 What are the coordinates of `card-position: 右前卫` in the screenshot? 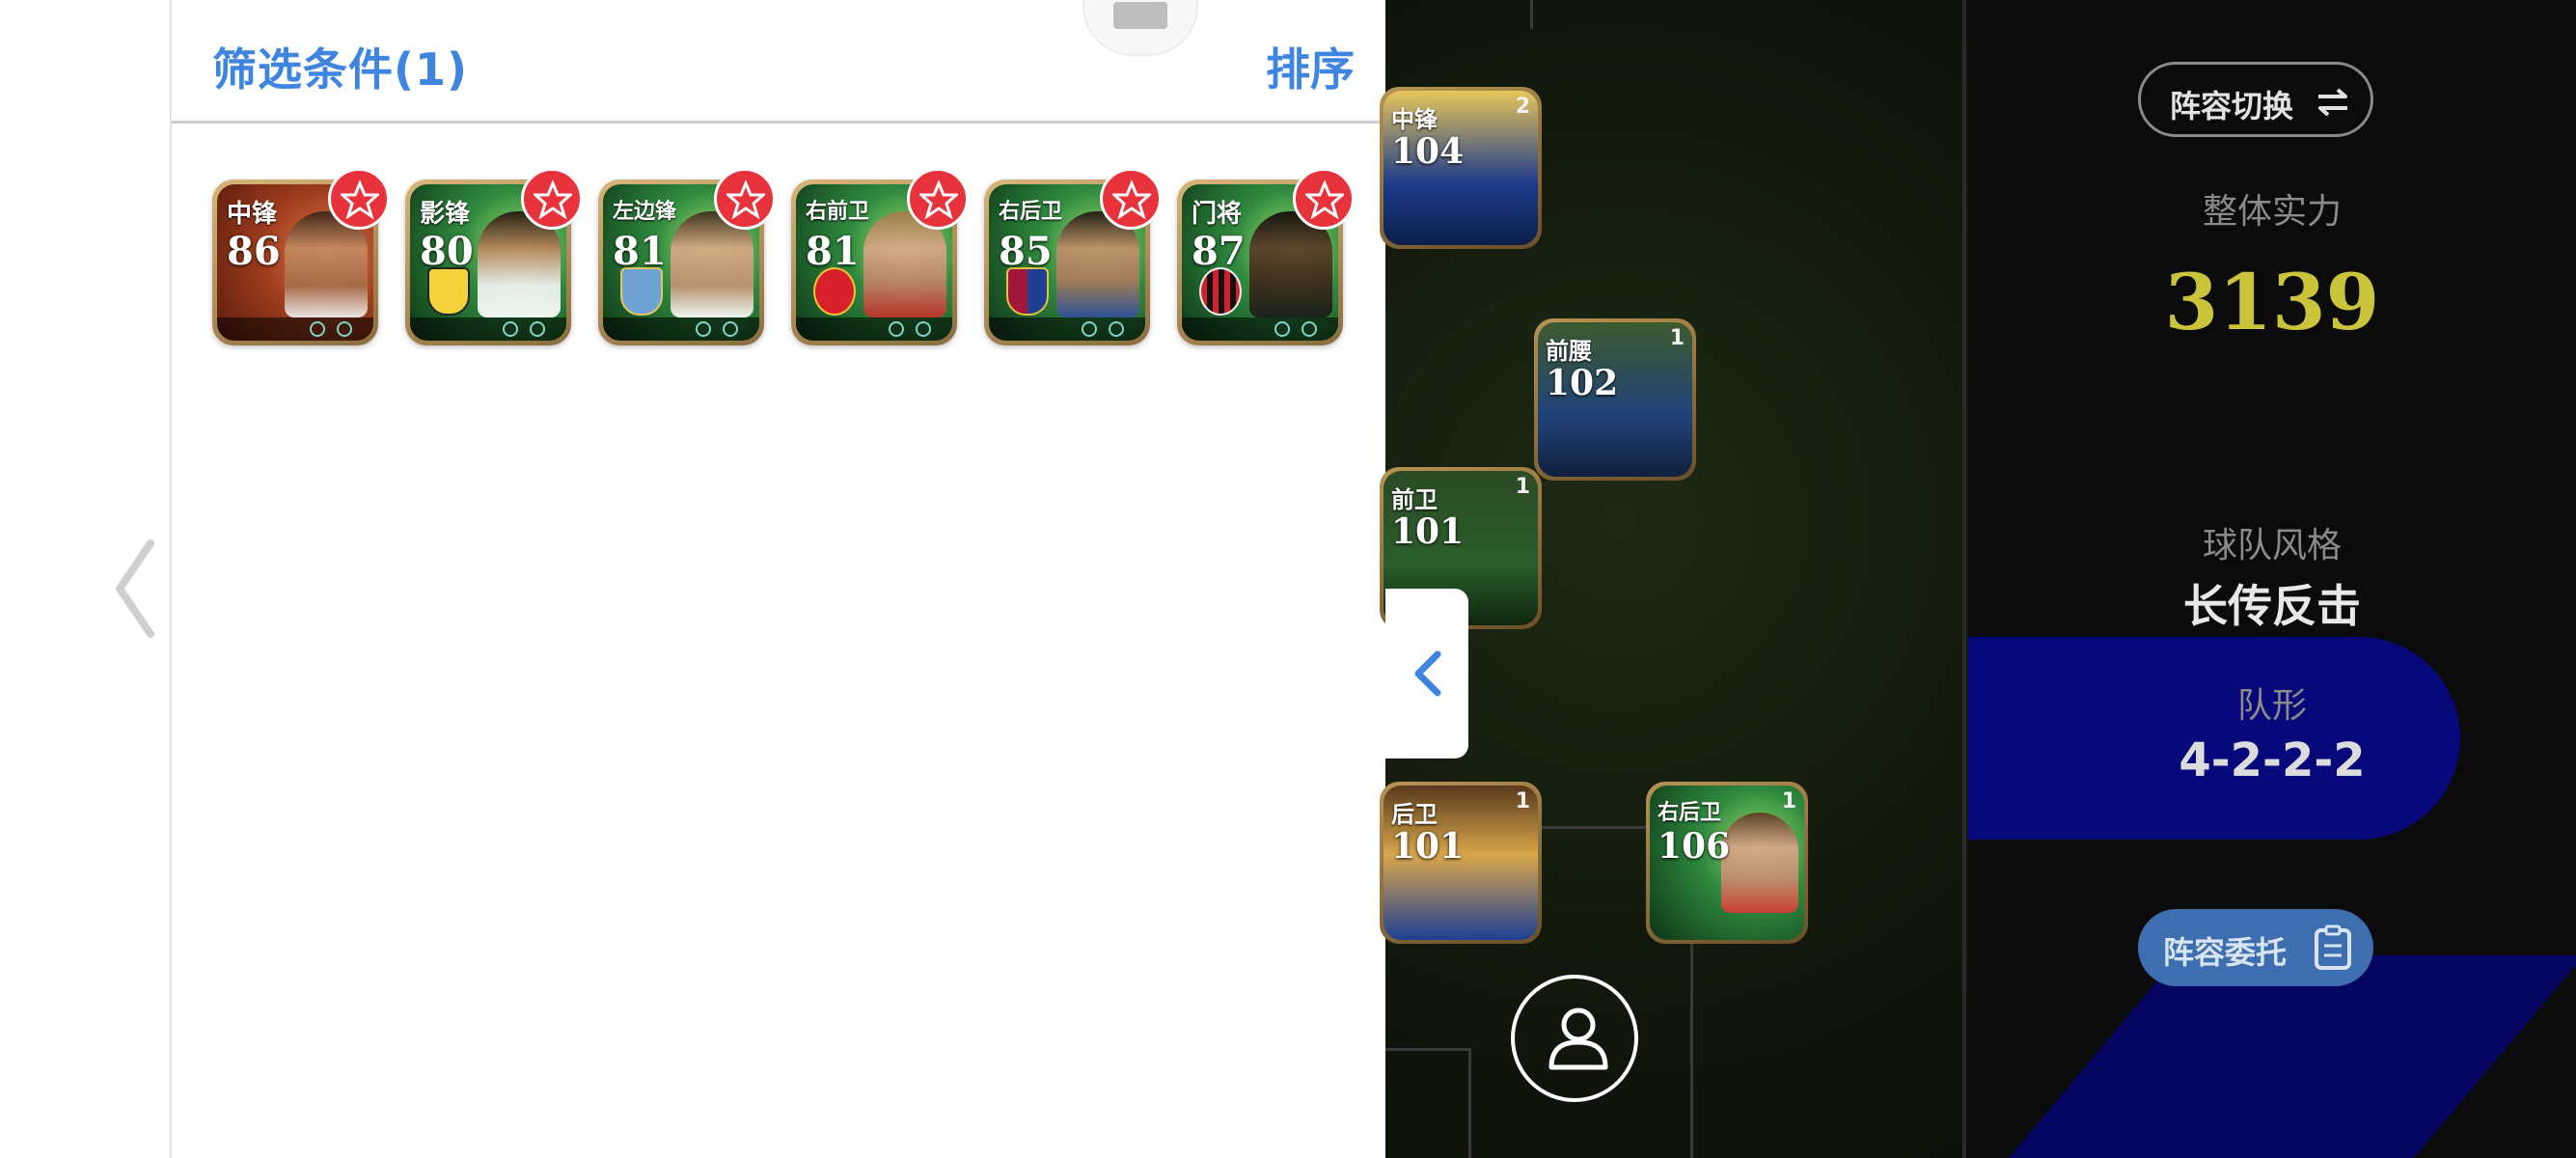 It's located at (838, 212).